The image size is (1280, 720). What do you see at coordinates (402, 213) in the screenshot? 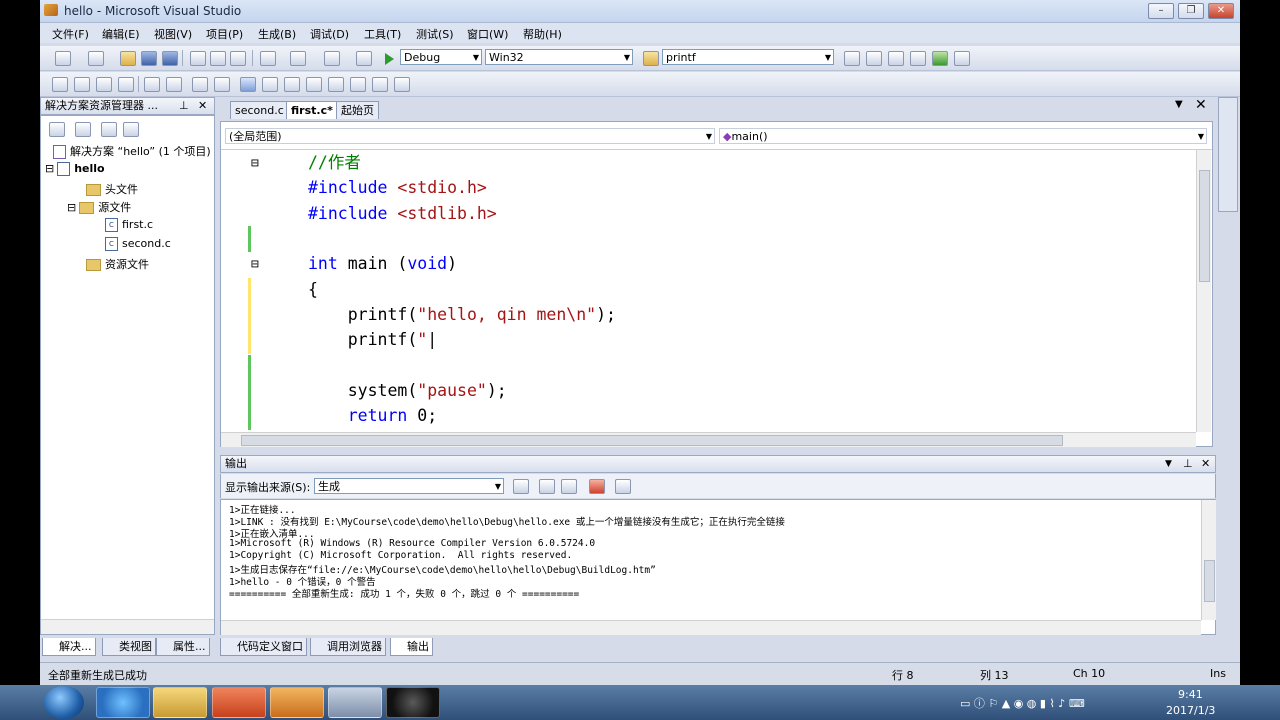
I see `code-line: #include <stdlib.h>` at bounding box center [402, 213].